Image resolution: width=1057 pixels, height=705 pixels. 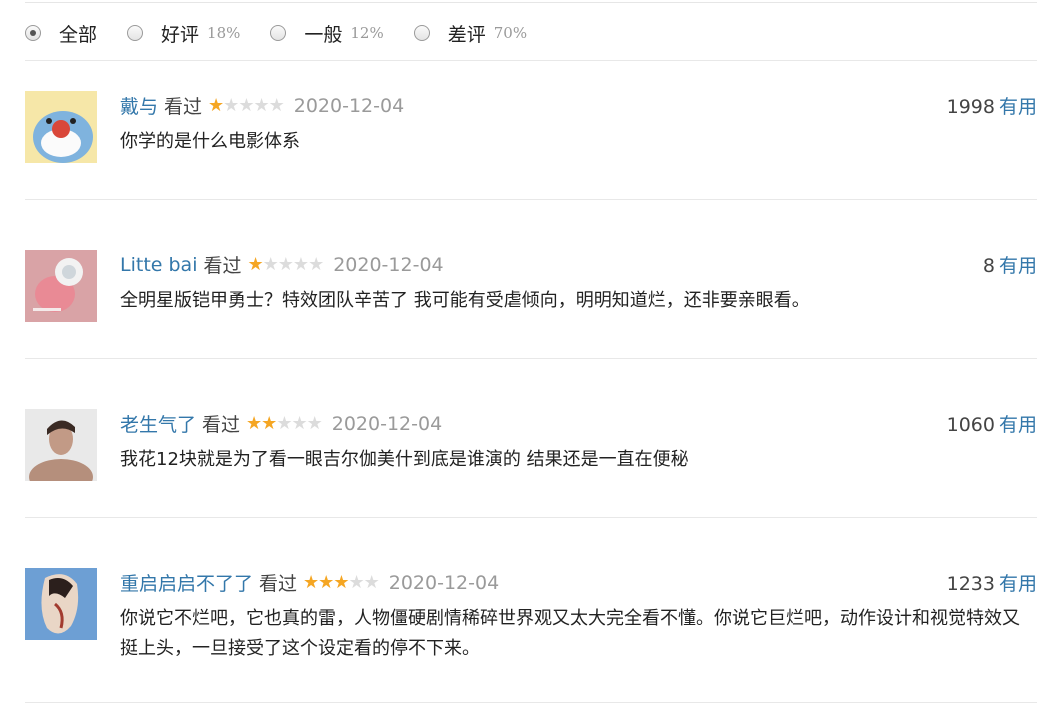 I want to click on review-meta: Litte bai 看过 ★ ★ ★ ★ ★ 2020-12-04, so click(x=282, y=264).